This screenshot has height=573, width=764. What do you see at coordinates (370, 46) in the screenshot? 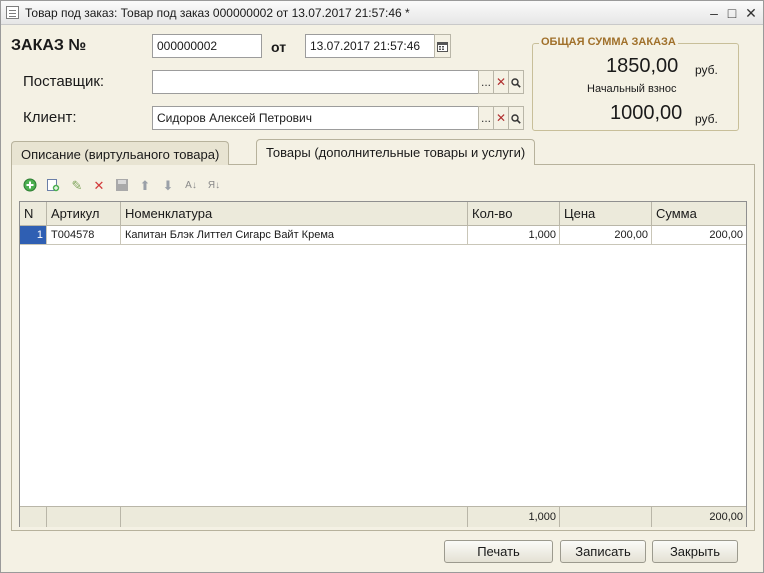
I see `order-date-input: 13.07.2017 21:57:46` at bounding box center [370, 46].